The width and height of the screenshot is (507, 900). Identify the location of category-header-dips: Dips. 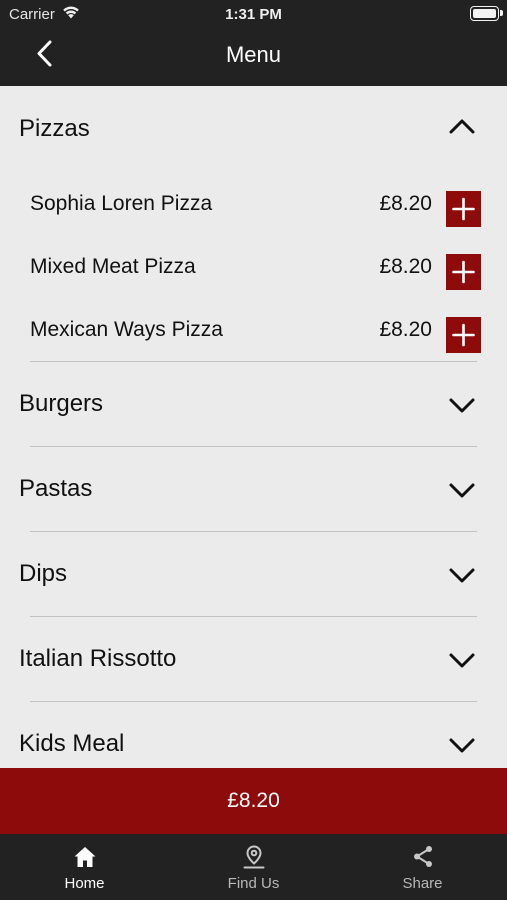
(253, 574).